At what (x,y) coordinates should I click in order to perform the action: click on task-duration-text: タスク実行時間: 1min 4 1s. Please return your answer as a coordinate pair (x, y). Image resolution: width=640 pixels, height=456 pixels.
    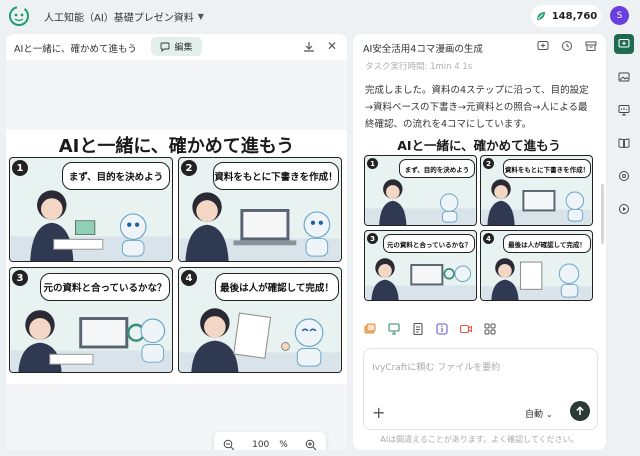
    Looking at the image, I should click on (419, 67).